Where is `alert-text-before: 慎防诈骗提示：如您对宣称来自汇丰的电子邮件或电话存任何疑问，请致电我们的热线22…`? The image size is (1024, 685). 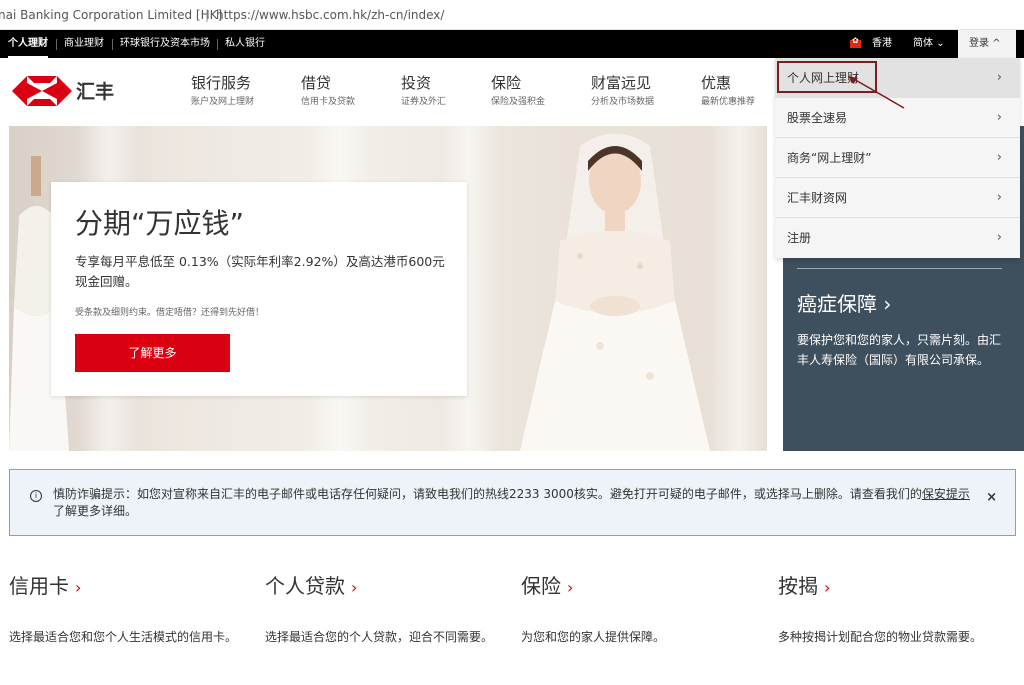 alert-text-before: 慎防诈骗提示：如您对宣称来自汇丰的电子邮件或电话存任何疑问，请致电我们的热线22… is located at coordinates (487, 494).